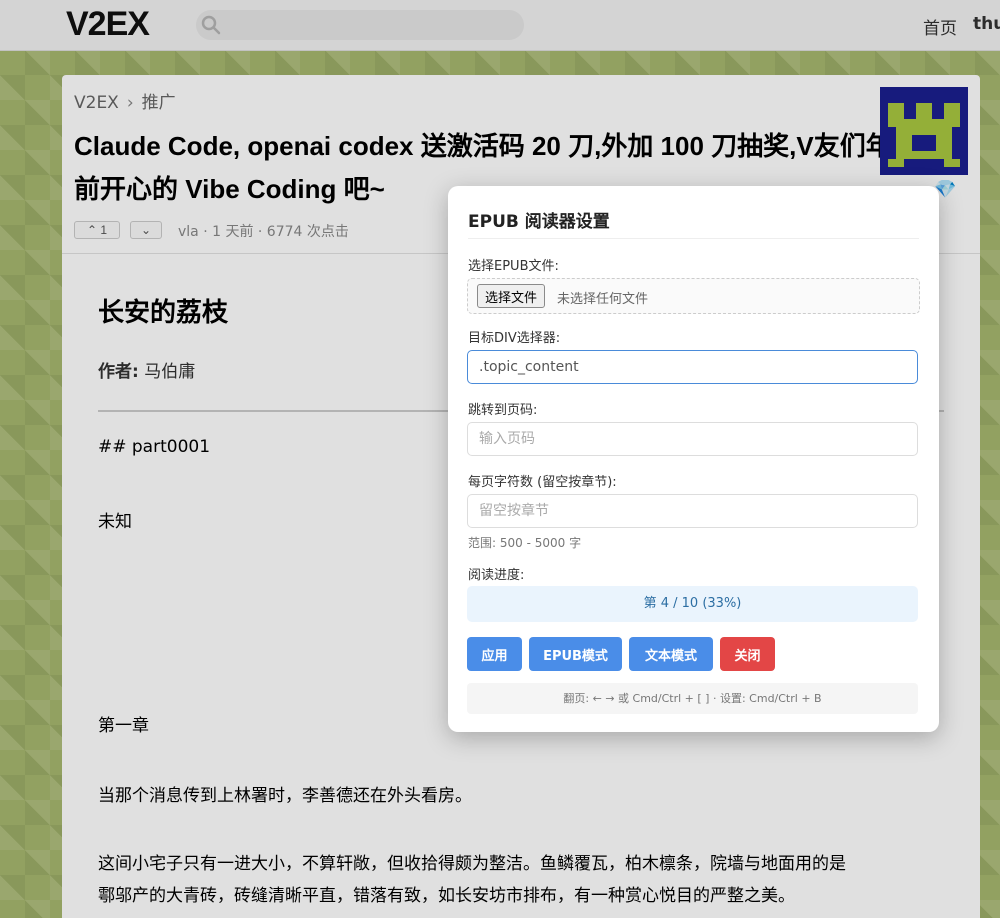 The width and height of the screenshot is (1000, 918). I want to click on epub-mode-button: EPUB模式, so click(575, 654).